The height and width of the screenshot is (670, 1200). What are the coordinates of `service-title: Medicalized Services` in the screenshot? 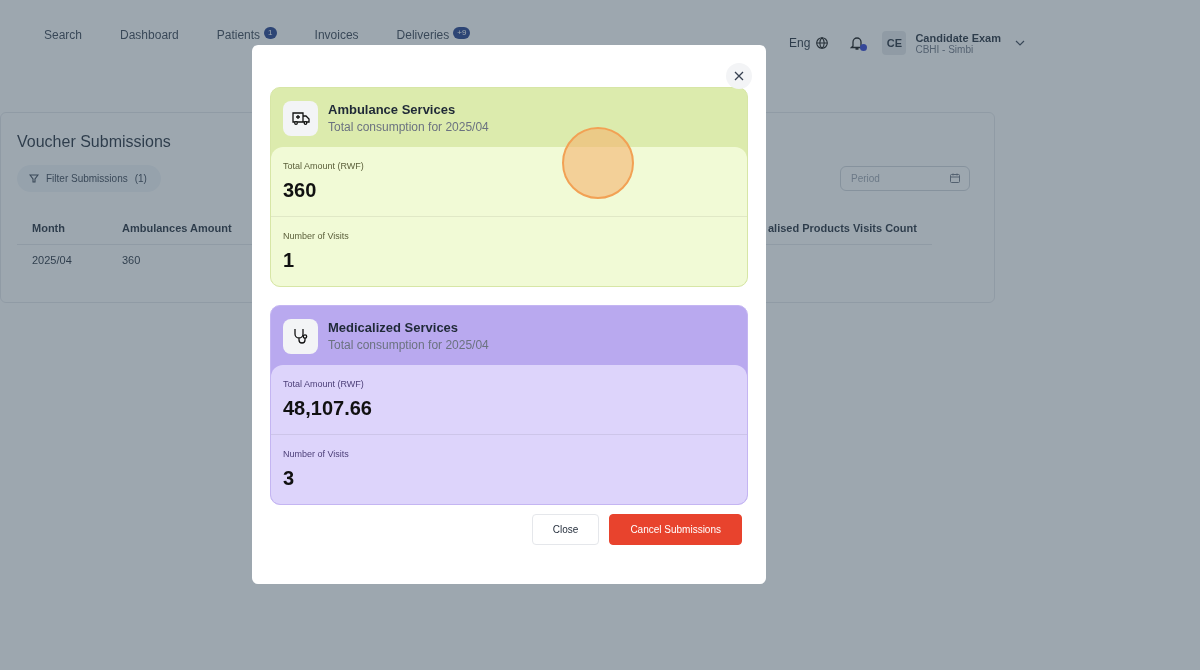 It's located at (394, 327).